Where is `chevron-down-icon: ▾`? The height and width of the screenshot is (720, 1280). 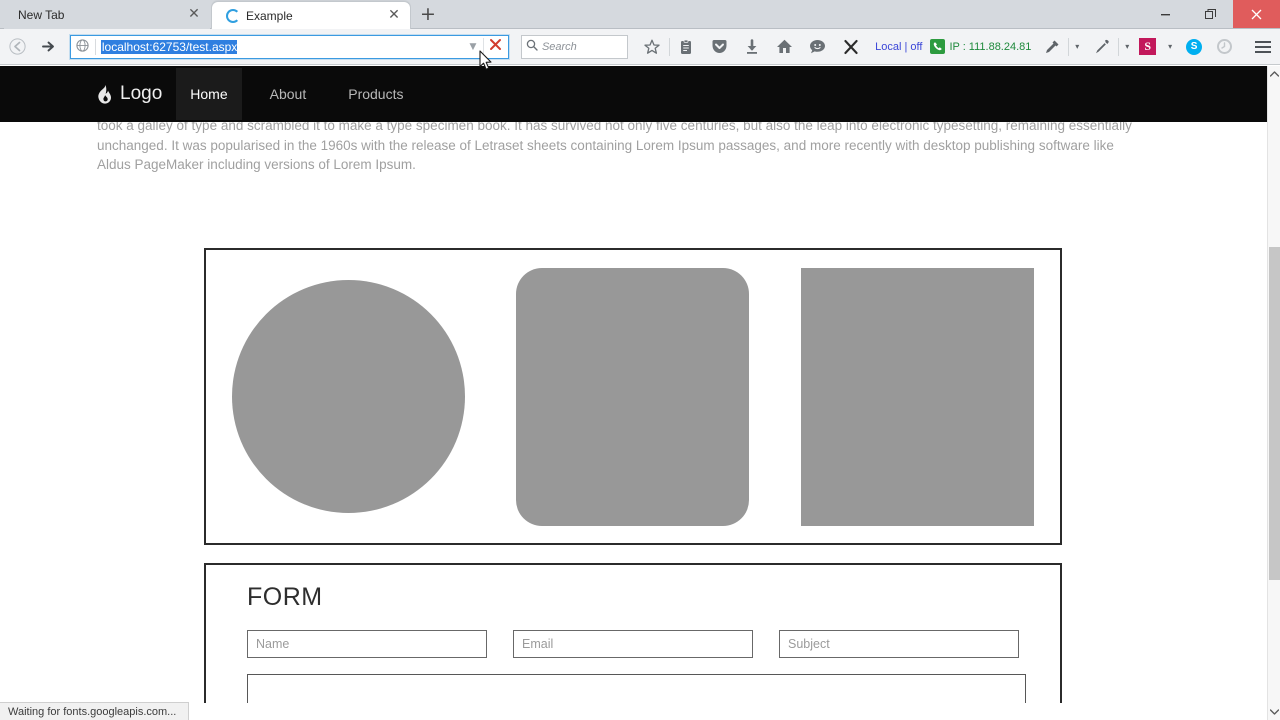 chevron-down-icon: ▾ is located at coordinates (1077, 46).